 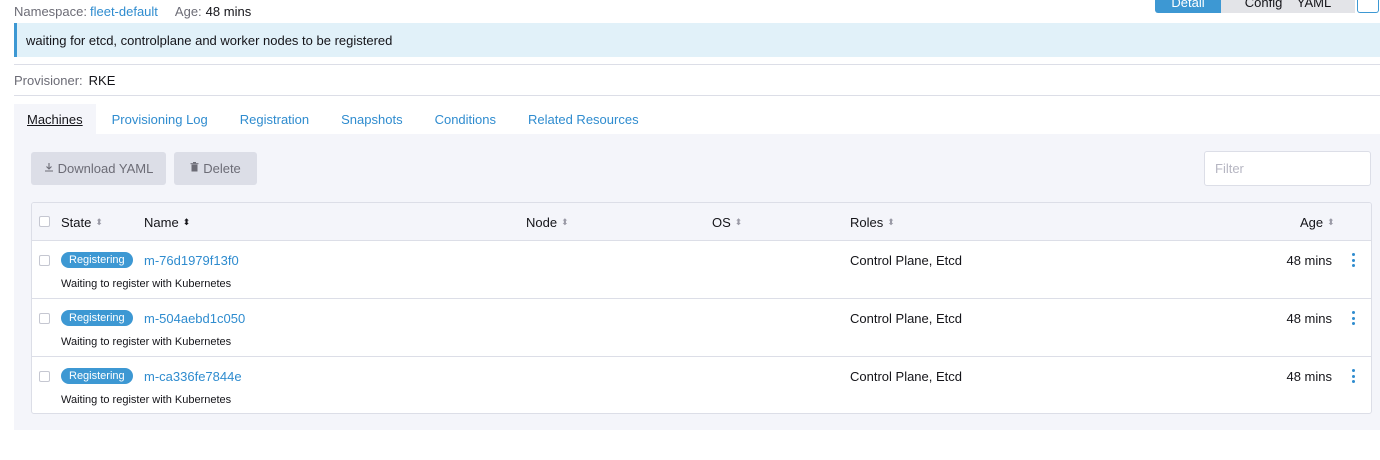 What do you see at coordinates (1264, 5) in the screenshot?
I see `view-config-button: Config` at bounding box center [1264, 5].